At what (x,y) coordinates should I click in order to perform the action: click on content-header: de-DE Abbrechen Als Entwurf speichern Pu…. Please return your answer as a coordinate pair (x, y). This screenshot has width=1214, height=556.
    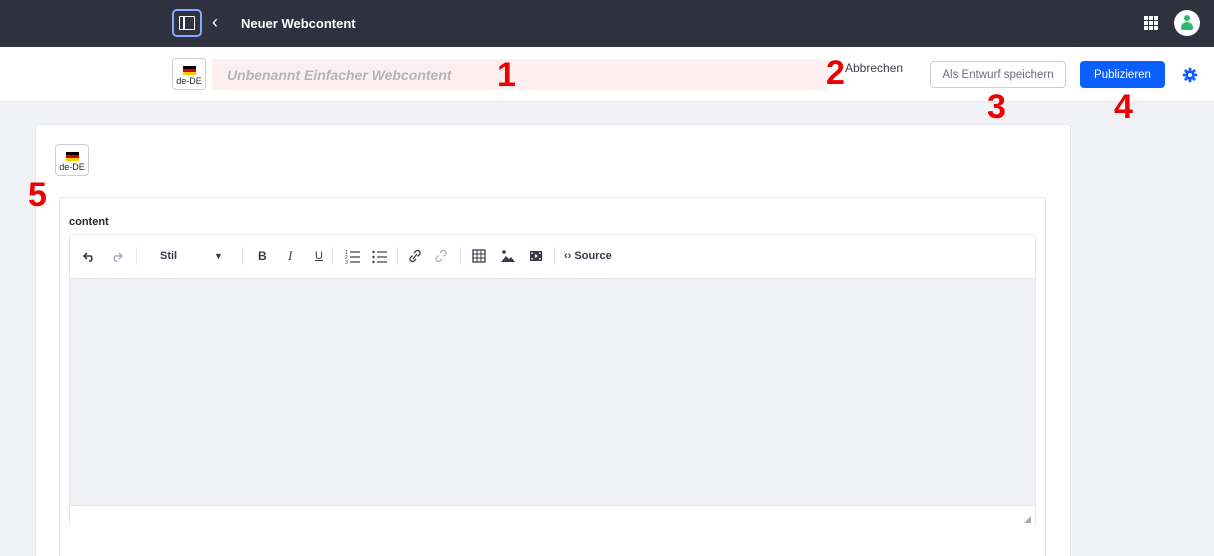
    Looking at the image, I should click on (607, 74).